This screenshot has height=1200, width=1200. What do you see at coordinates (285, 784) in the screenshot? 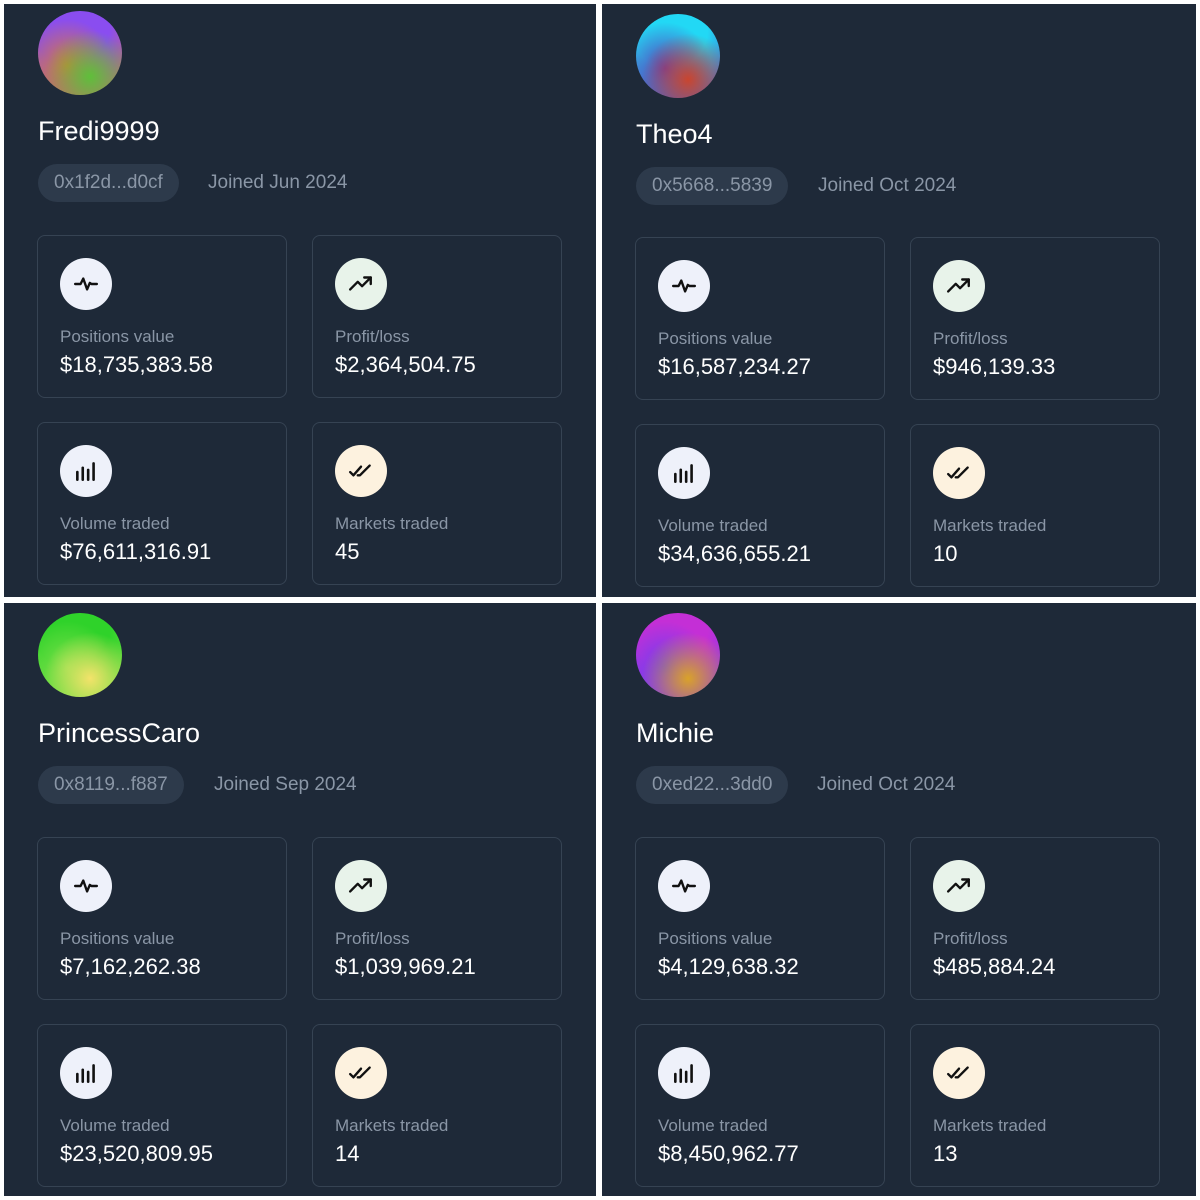
I see `joined-date: Joined Sep 2024` at bounding box center [285, 784].